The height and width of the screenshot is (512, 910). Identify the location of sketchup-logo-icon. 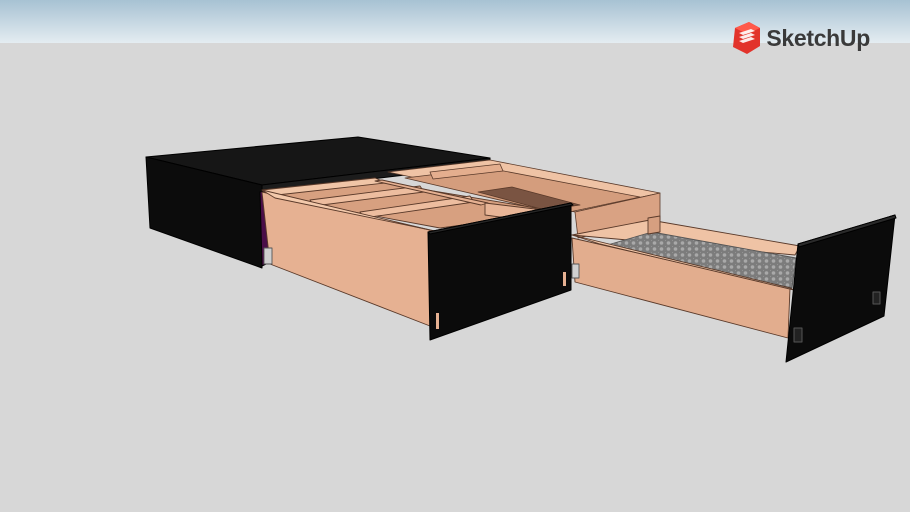
(747, 38).